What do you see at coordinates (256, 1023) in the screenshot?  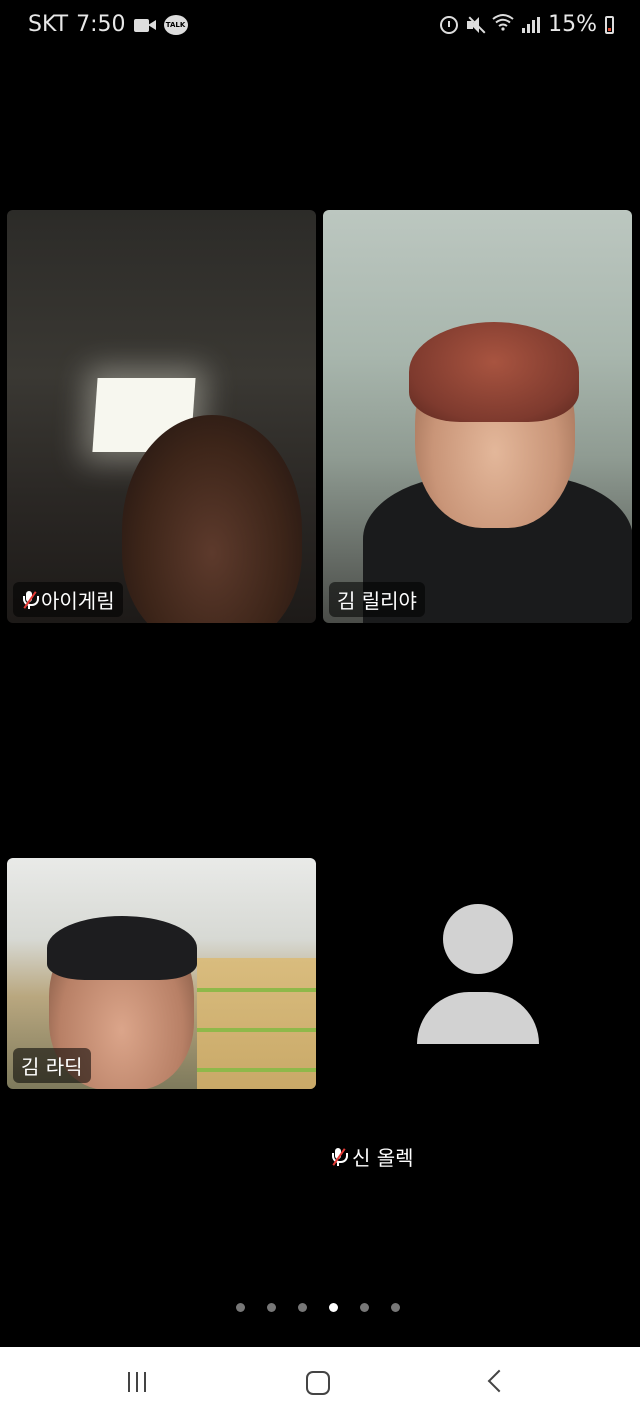 I see `kitchen-shelf` at bounding box center [256, 1023].